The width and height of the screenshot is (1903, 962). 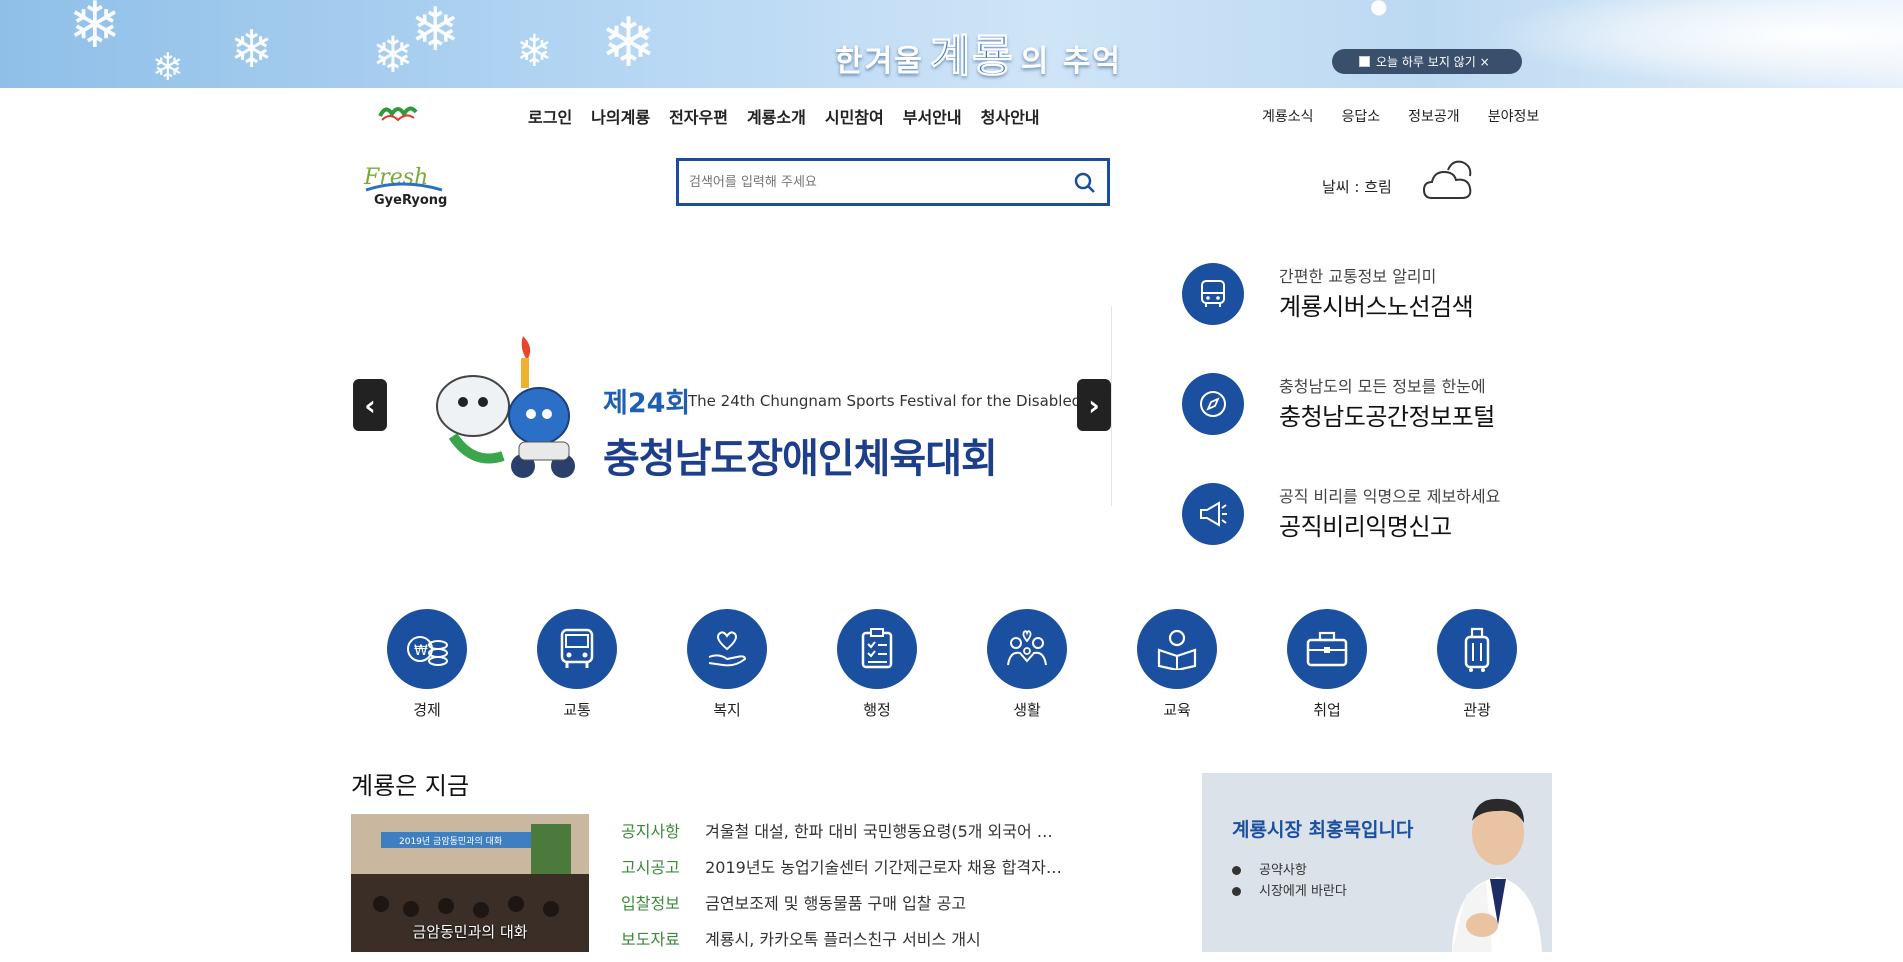 I want to click on weather-text: 날씨 : 흐림, so click(x=1357, y=187).